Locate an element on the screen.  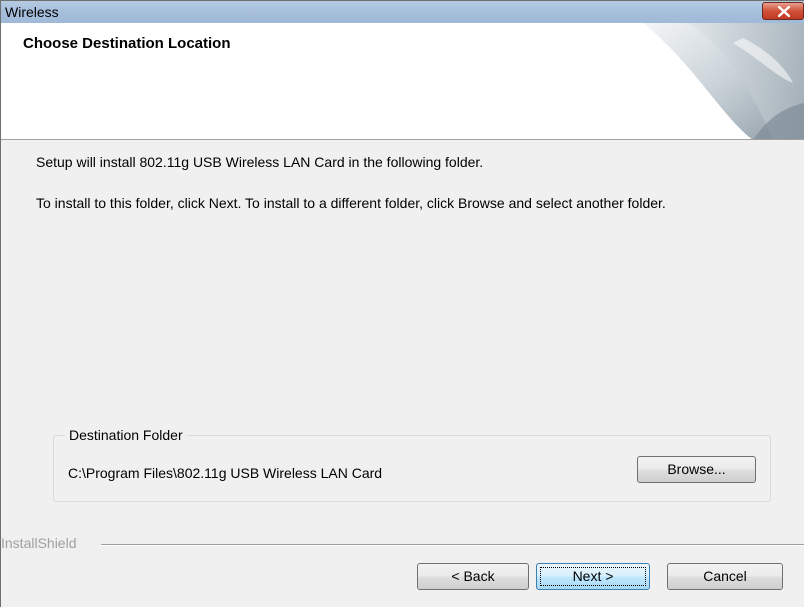
installshield-separator: InstallShield is located at coordinates (402, 545).